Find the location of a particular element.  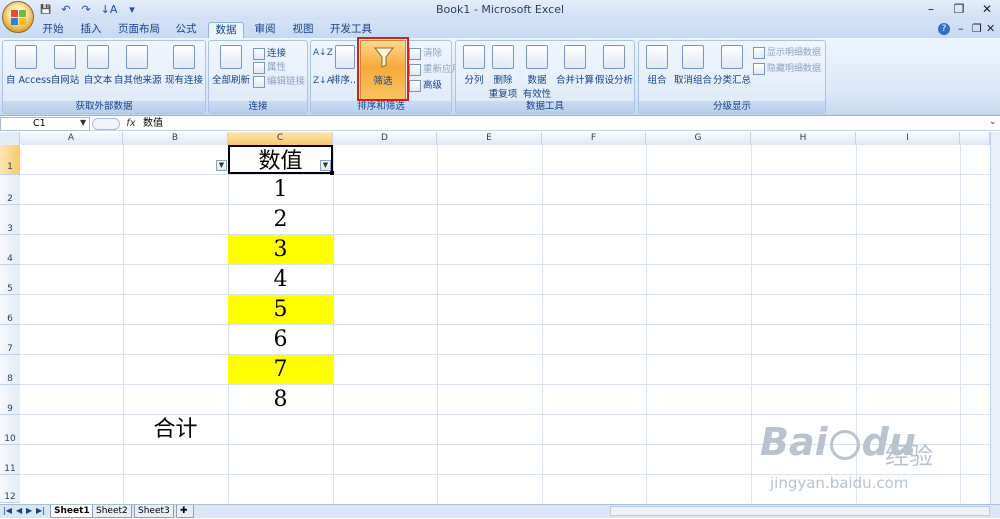

sort-za-button: Z↓A is located at coordinates (323, 80).